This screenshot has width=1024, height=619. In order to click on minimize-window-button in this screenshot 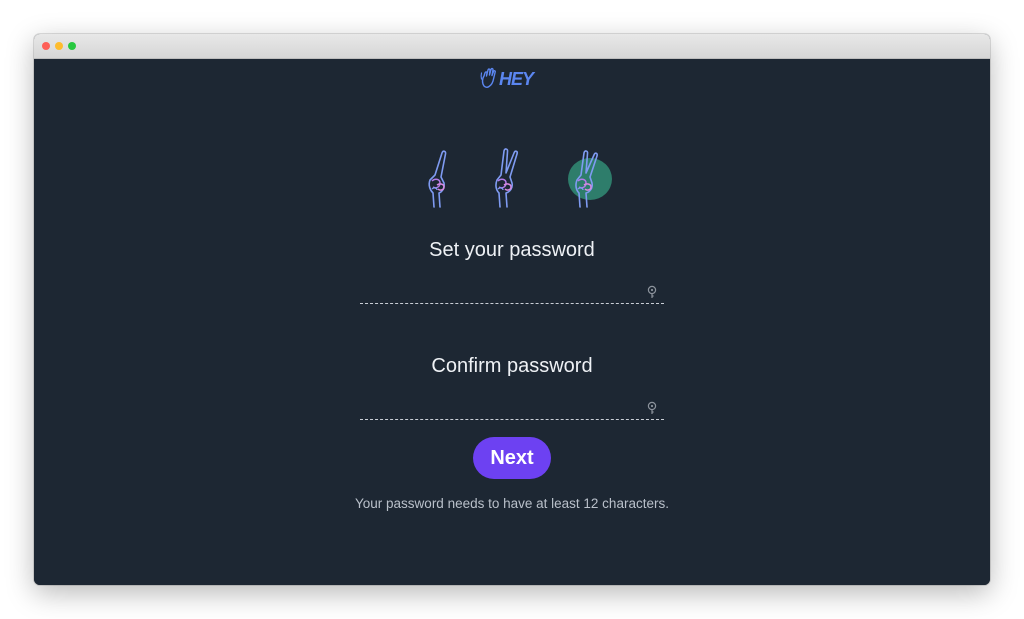, I will do `click(59, 46)`.